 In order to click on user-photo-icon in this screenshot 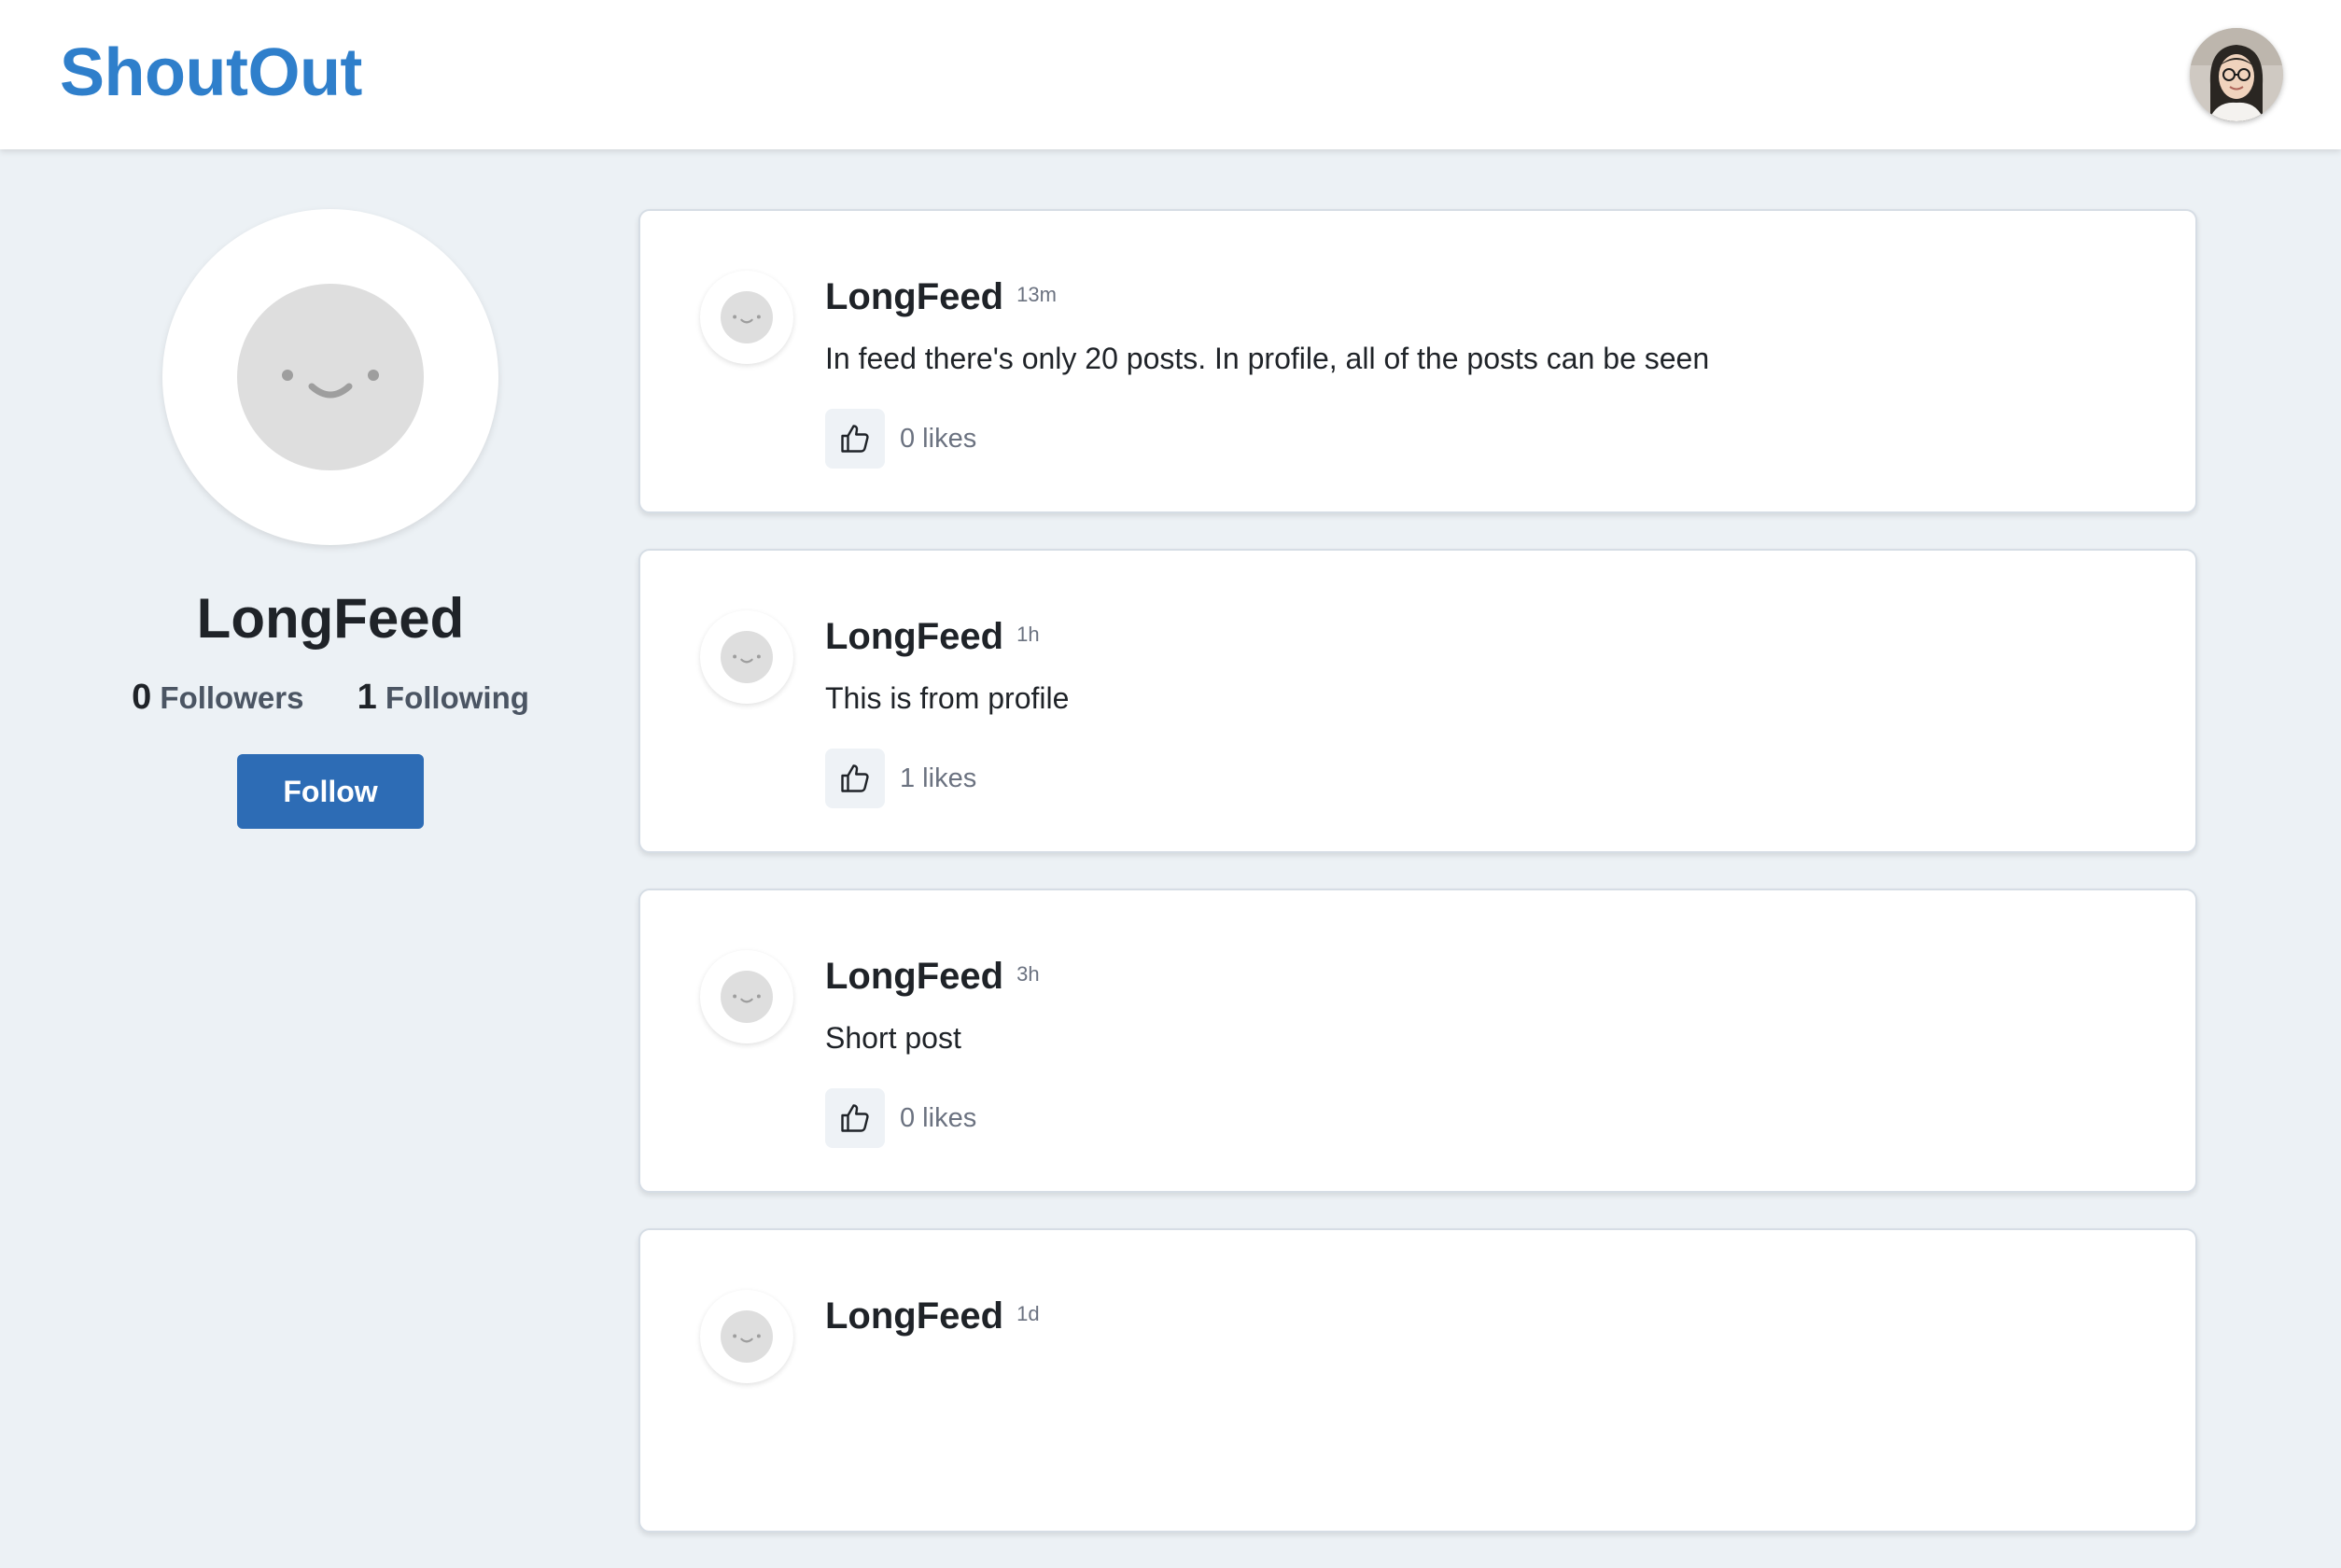, I will do `click(2237, 74)`.